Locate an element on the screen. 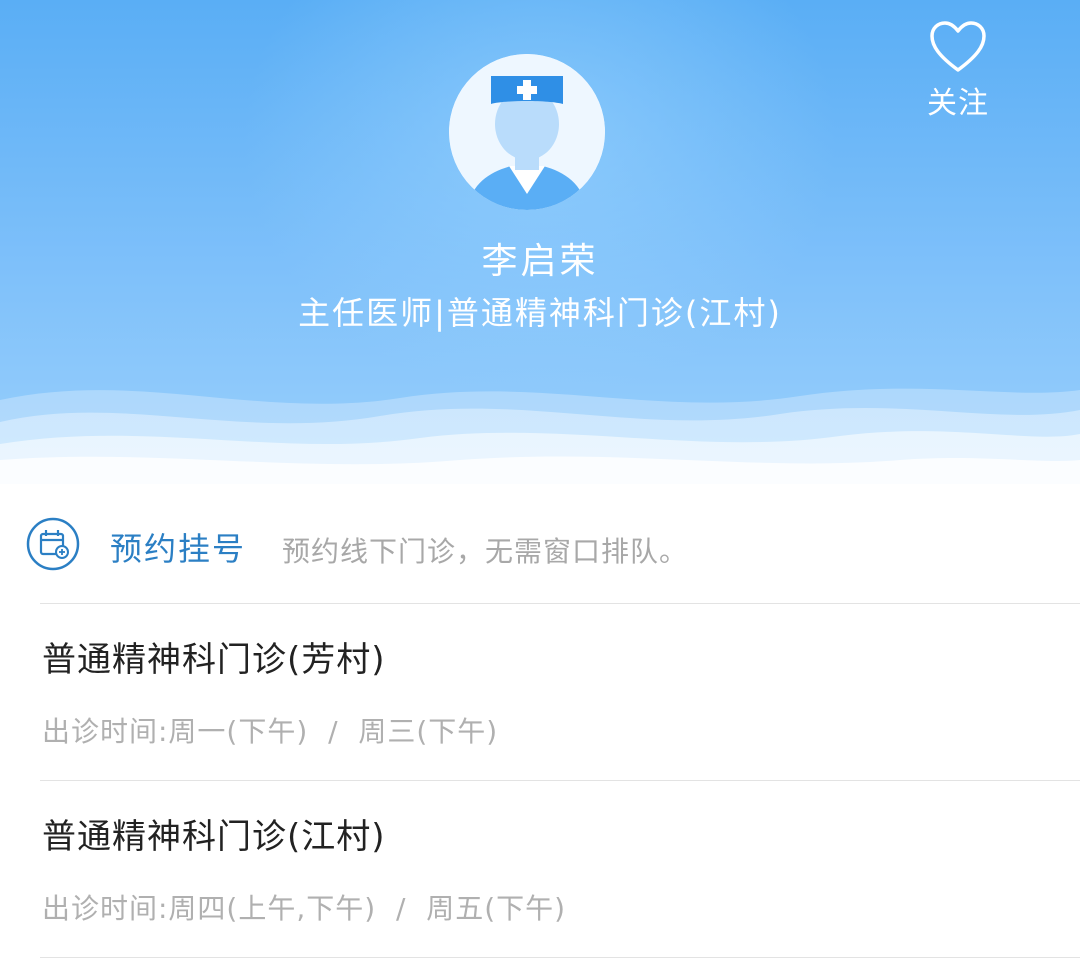 Image resolution: width=1080 pixels, height=960 pixels. clinic-name: 普通精神科门诊(芳村) is located at coordinates (214, 660).